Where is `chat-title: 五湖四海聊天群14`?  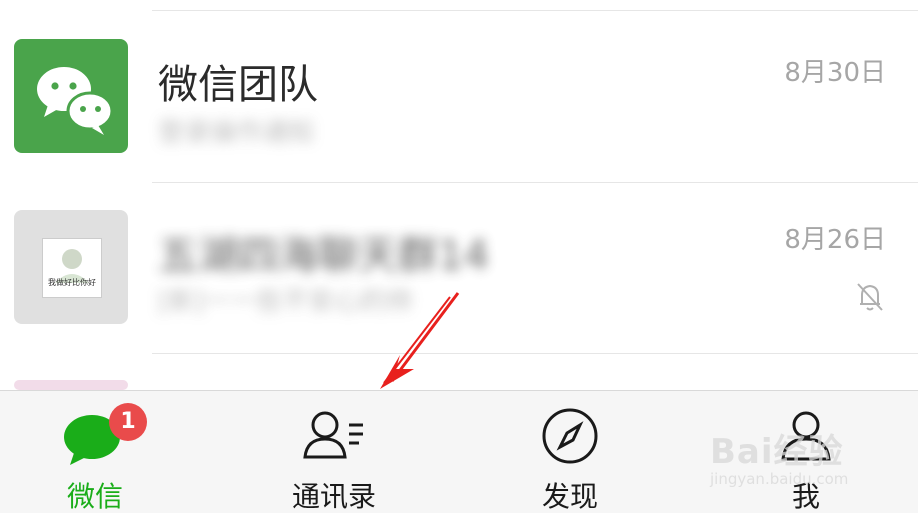
chat-title: 五湖四海聊天群14 is located at coordinates (323, 256).